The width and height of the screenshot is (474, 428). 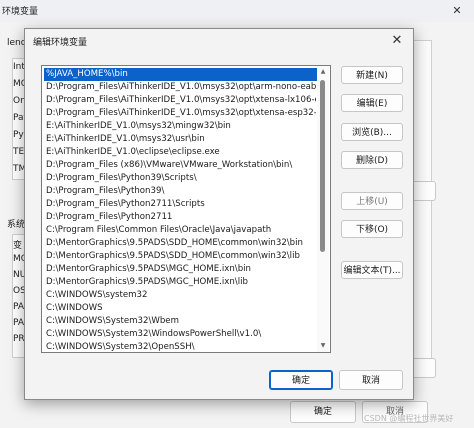 I want to click on scrollbar-thumb, so click(x=322, y=166).